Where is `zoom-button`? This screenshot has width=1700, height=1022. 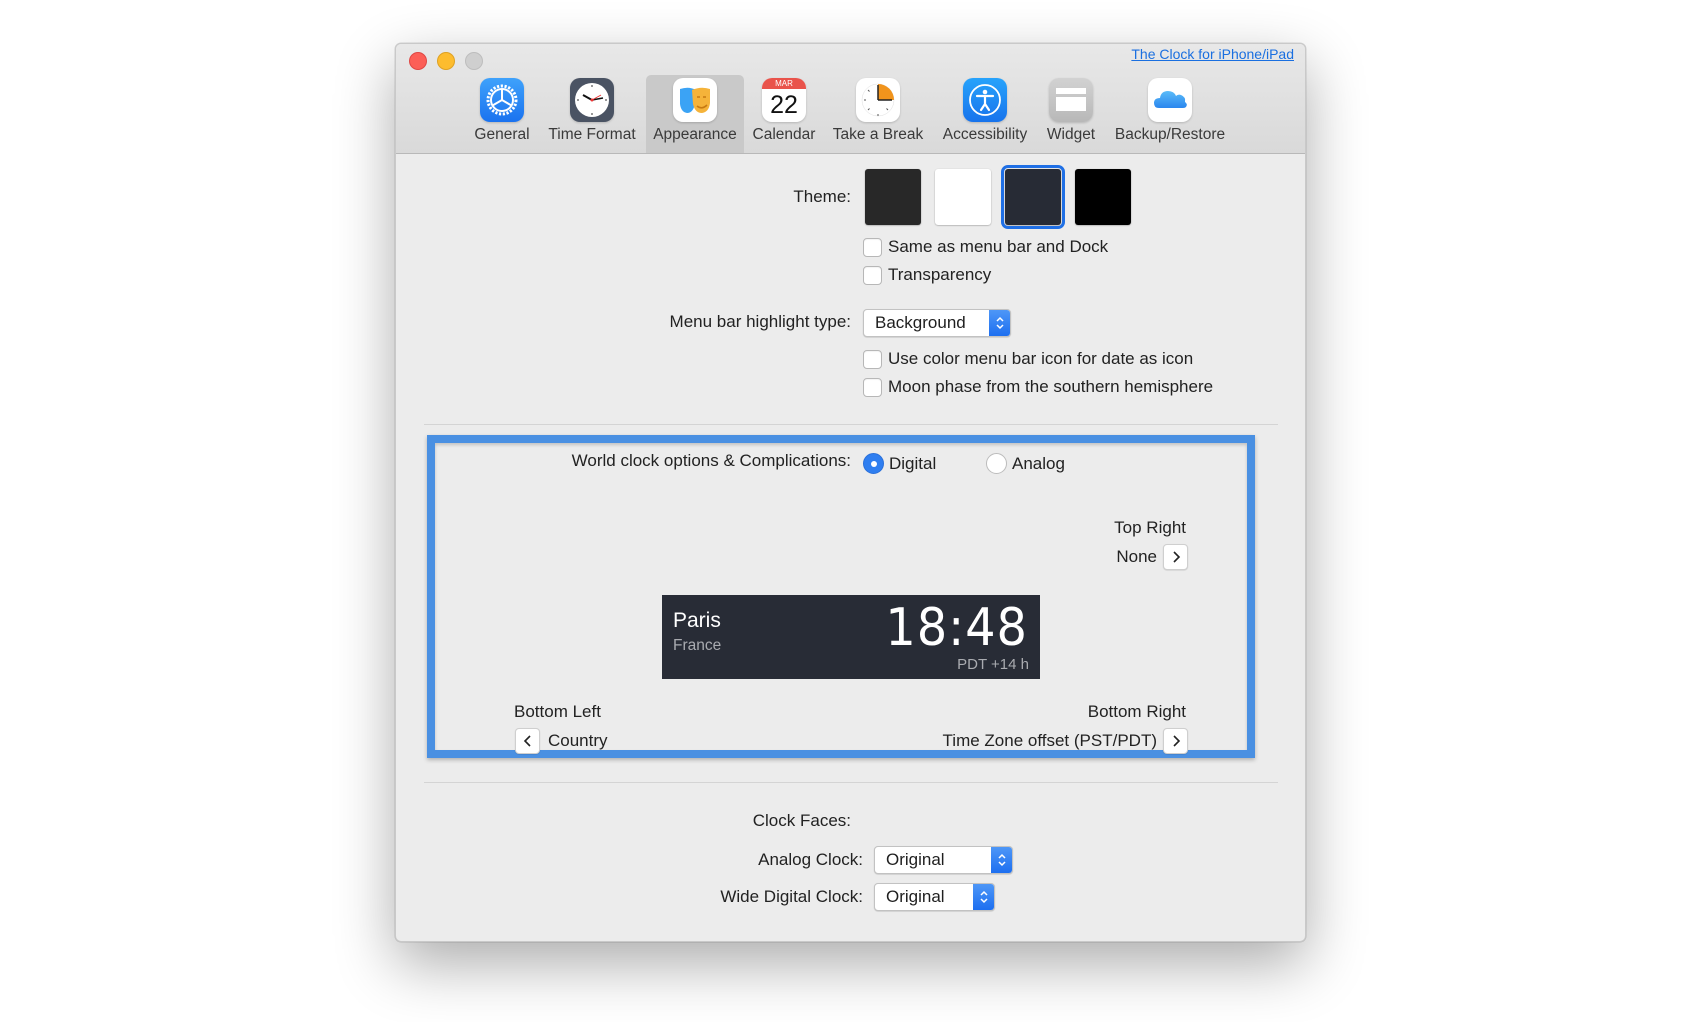 zoom-button is located at coordinates (474, 61).